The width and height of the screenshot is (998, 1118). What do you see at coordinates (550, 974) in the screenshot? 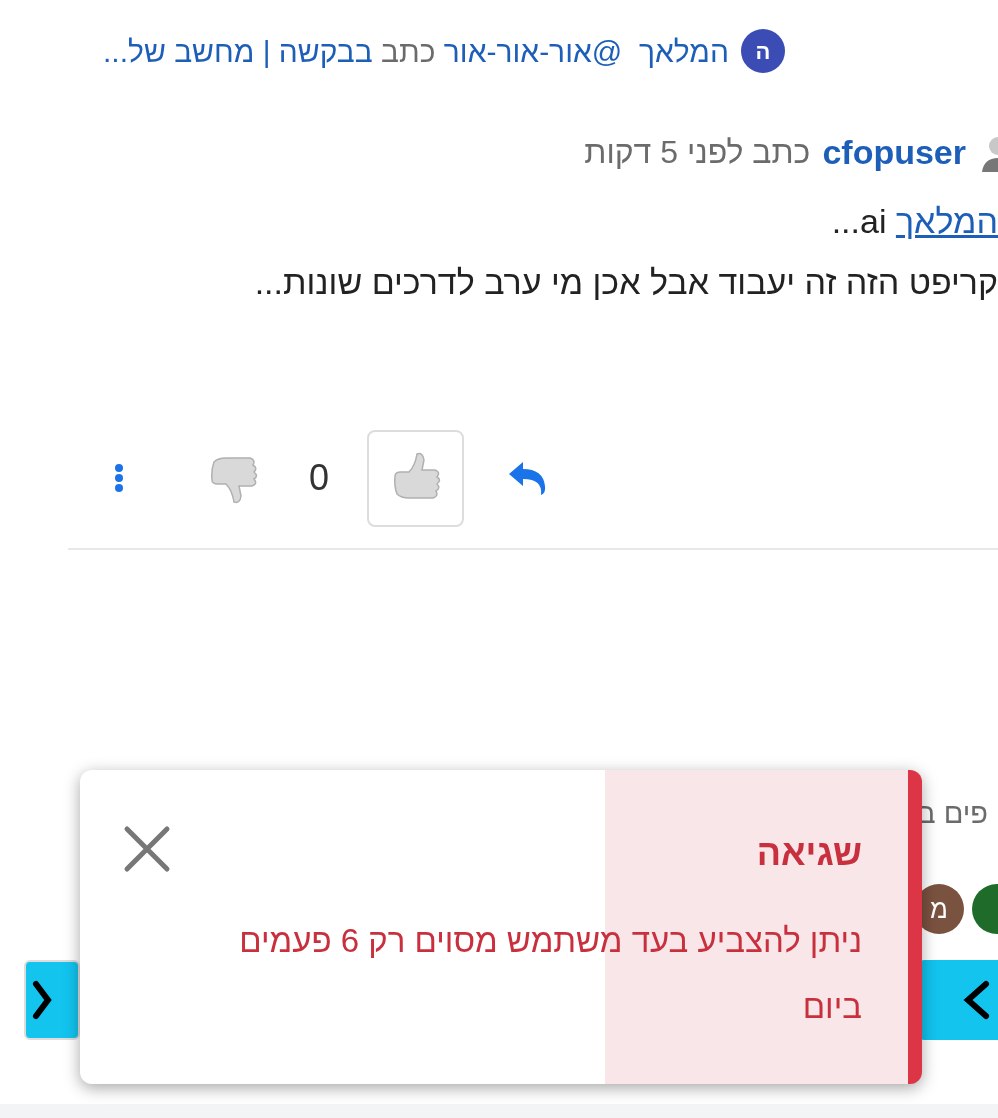
I see `toast-message: ניתן להצביע בעד משתמש מסוים רק 6 פעמים ביום` at bounding box center [550, 974].